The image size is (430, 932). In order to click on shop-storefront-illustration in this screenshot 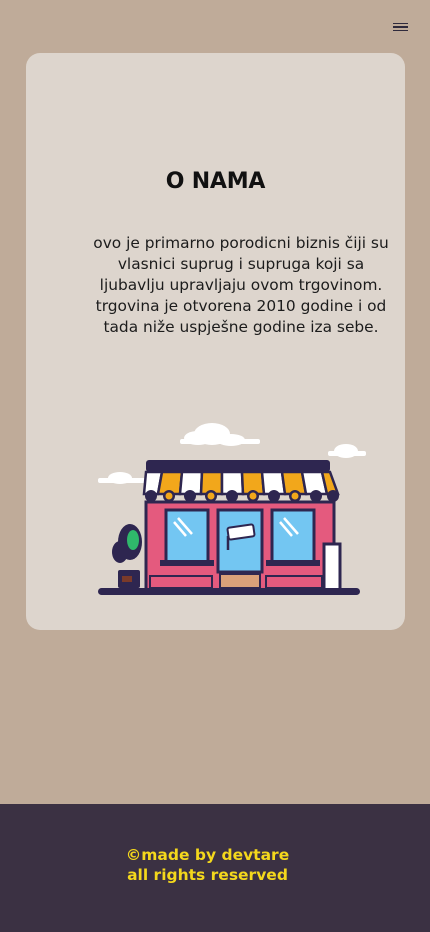, I will do `click(232, 509)`.